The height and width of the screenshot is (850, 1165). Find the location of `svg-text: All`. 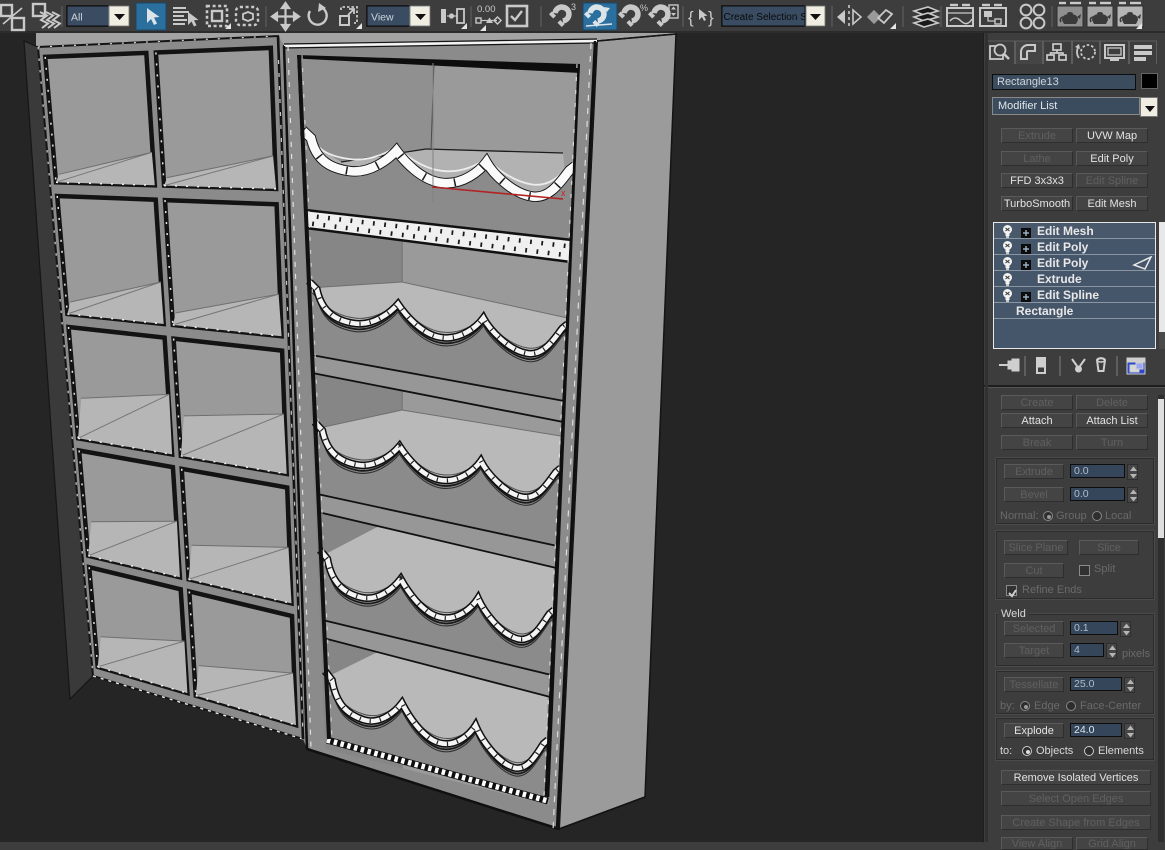

svg-text: All is located at coordinates (77, 18).